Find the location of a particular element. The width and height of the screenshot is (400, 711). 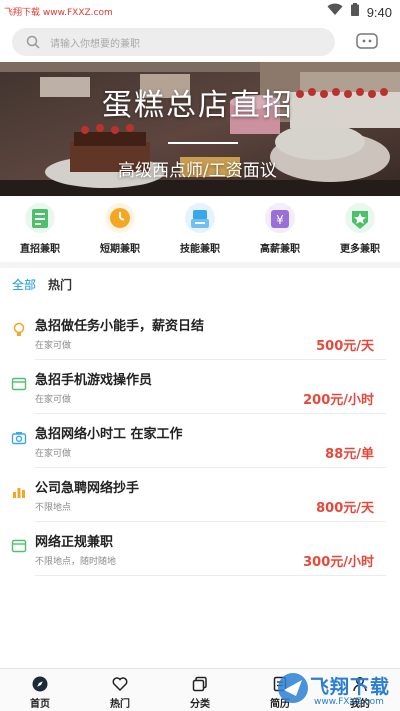

tab-hot: 热门 is located at coordinates (60, 286).